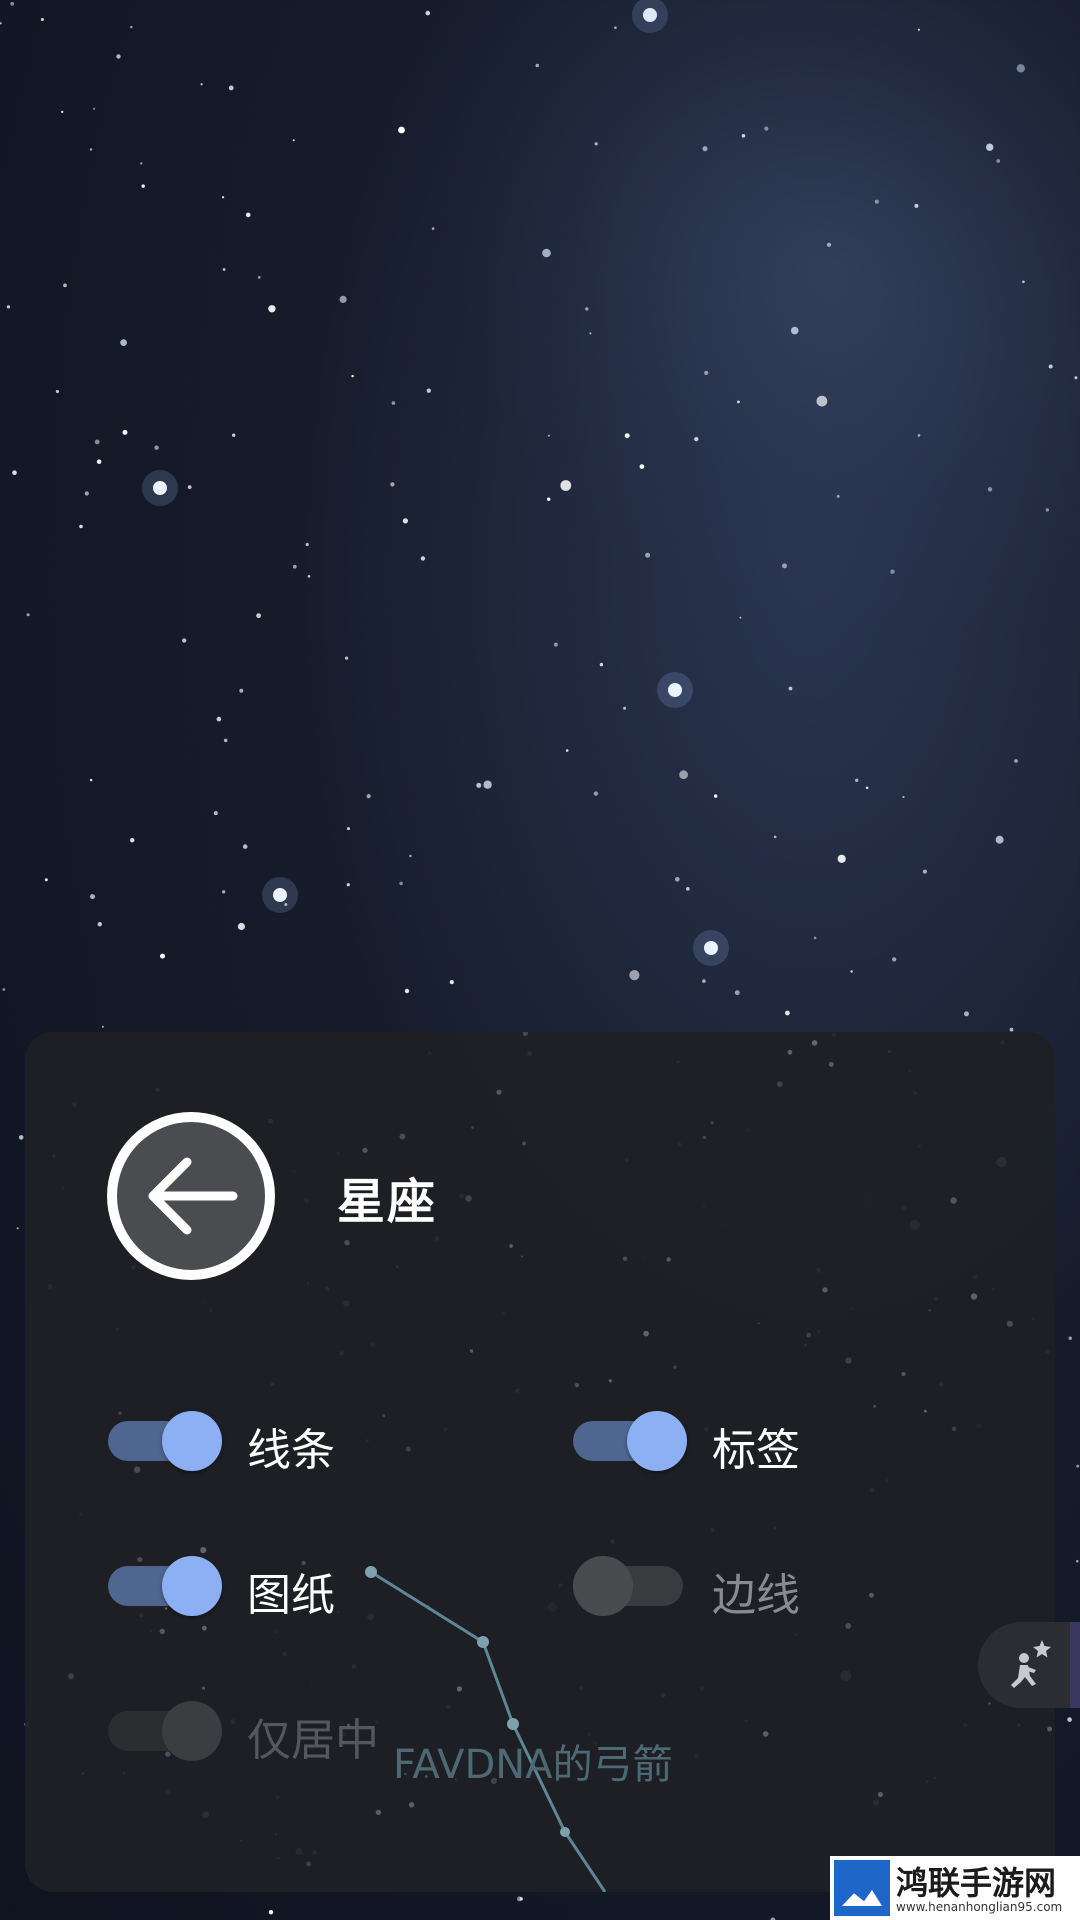  Describe the element at coordinates (976, 1883) in the screenshot. I see `watermark-title: 鸿联手游网` at that location.